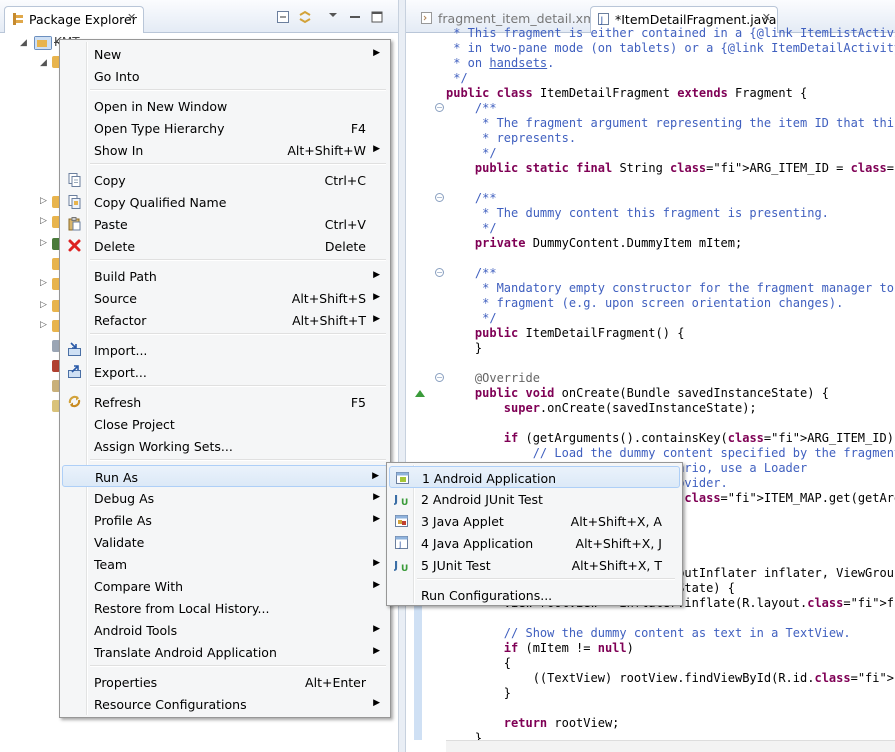 The height and width of the screenshot is (752, 895). Describe the element at coordinates (402, 376) in the screenshot. I see `view-sash` at that location.